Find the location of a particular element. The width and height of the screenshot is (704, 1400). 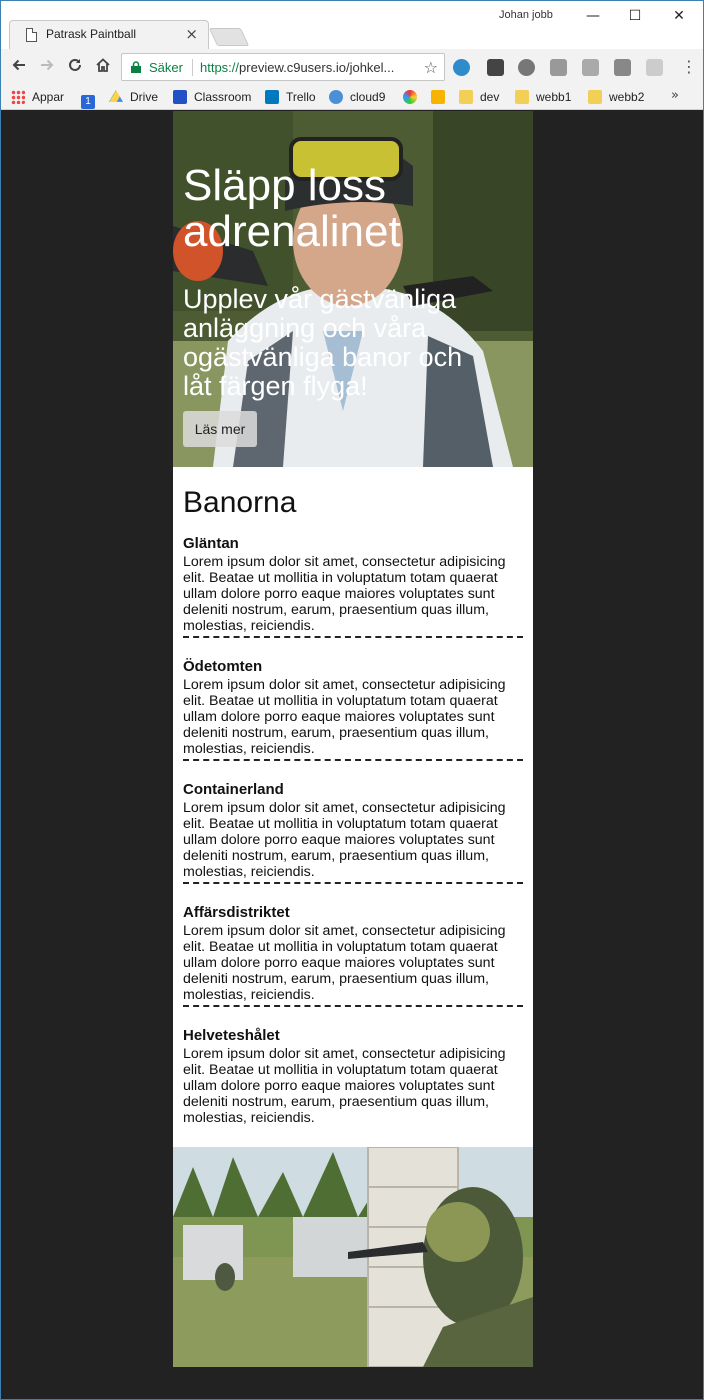

course-name: Helveteshålet is located at coordinates (231, 1035).